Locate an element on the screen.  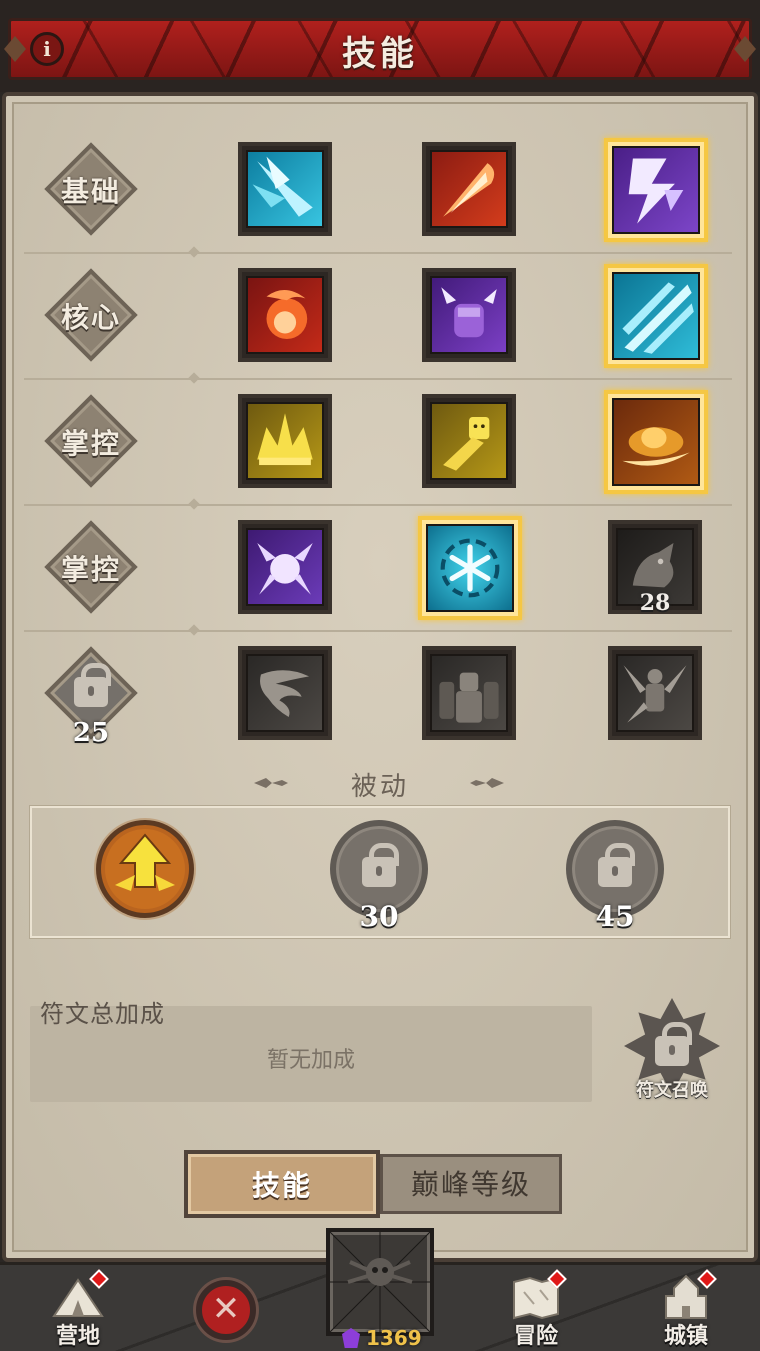
rune-summon-button: 符文召唤 is located at coordinates (672, 1048).